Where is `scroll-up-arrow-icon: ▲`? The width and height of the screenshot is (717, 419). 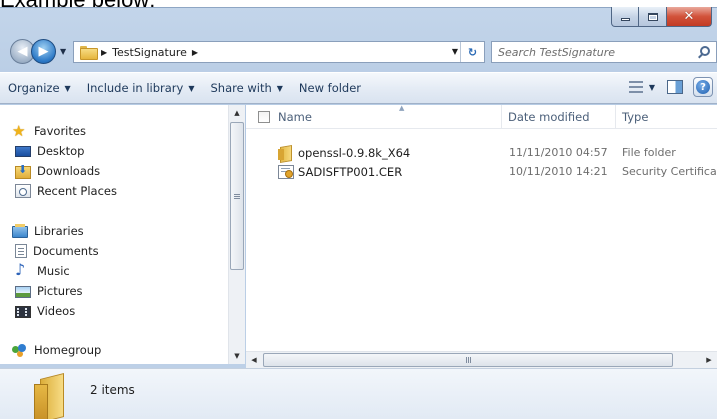
scroll-up-arrow-icon: ▲ is located at coordinates (237, 113).